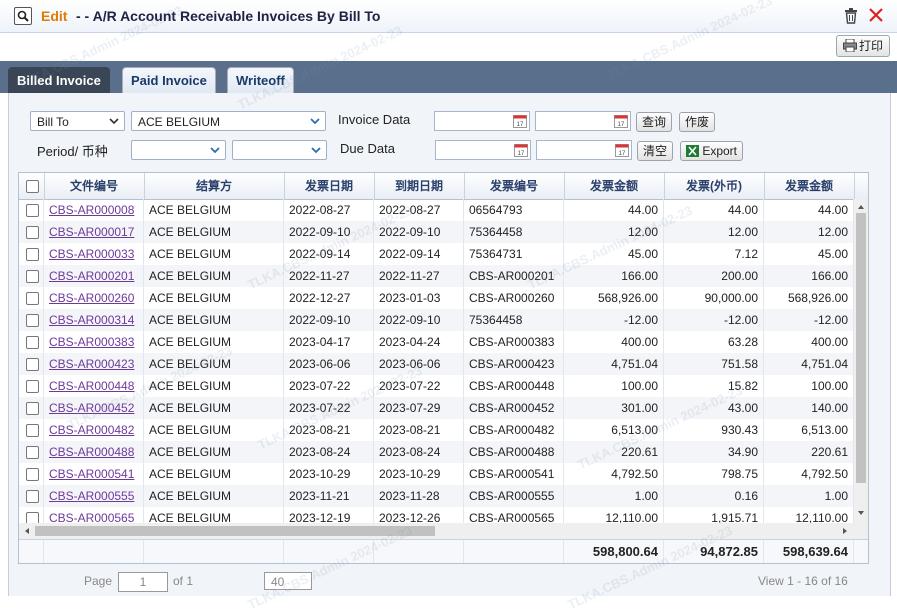 Image resolution: width=897 pixels, height=612 pixels. What do you see at coordinates (169, 81) in the screenshot?
I see `tab-paid-invoice: Paid Invoice` at bounding box center [169, 81].